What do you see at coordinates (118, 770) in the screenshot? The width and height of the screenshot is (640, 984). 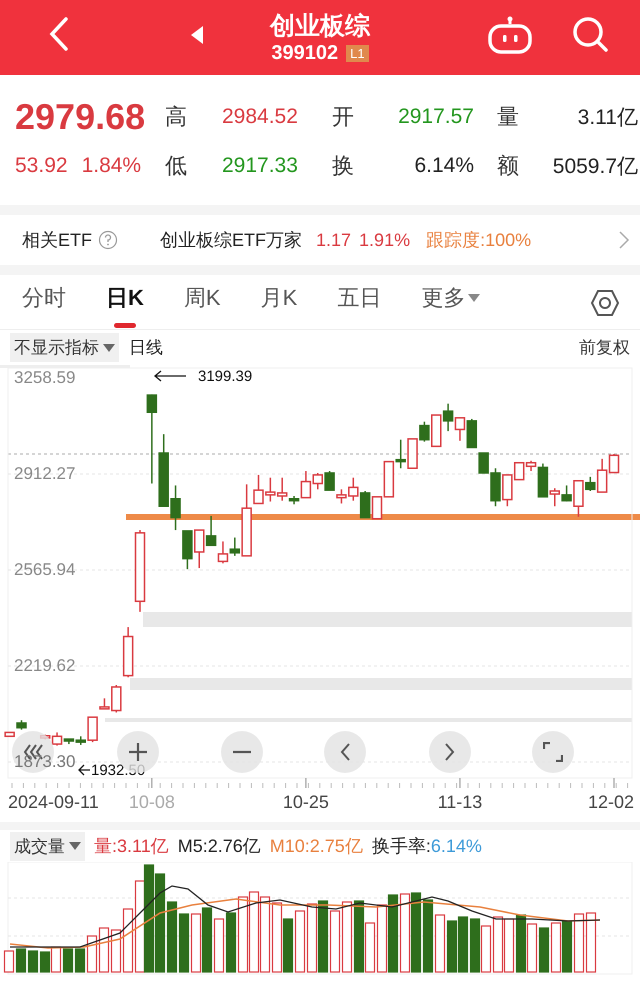 I see `low-price-label: 1932.50` at bounding box center [118, 770].